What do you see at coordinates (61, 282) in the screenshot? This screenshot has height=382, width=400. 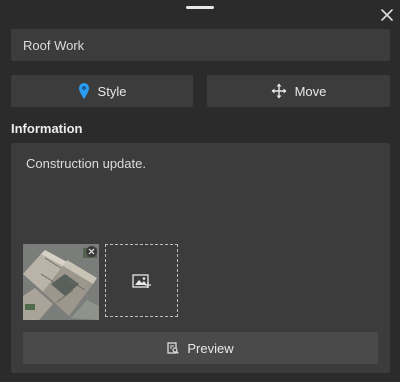 I see `image-thumbnail` at bounding box center [61, 282].